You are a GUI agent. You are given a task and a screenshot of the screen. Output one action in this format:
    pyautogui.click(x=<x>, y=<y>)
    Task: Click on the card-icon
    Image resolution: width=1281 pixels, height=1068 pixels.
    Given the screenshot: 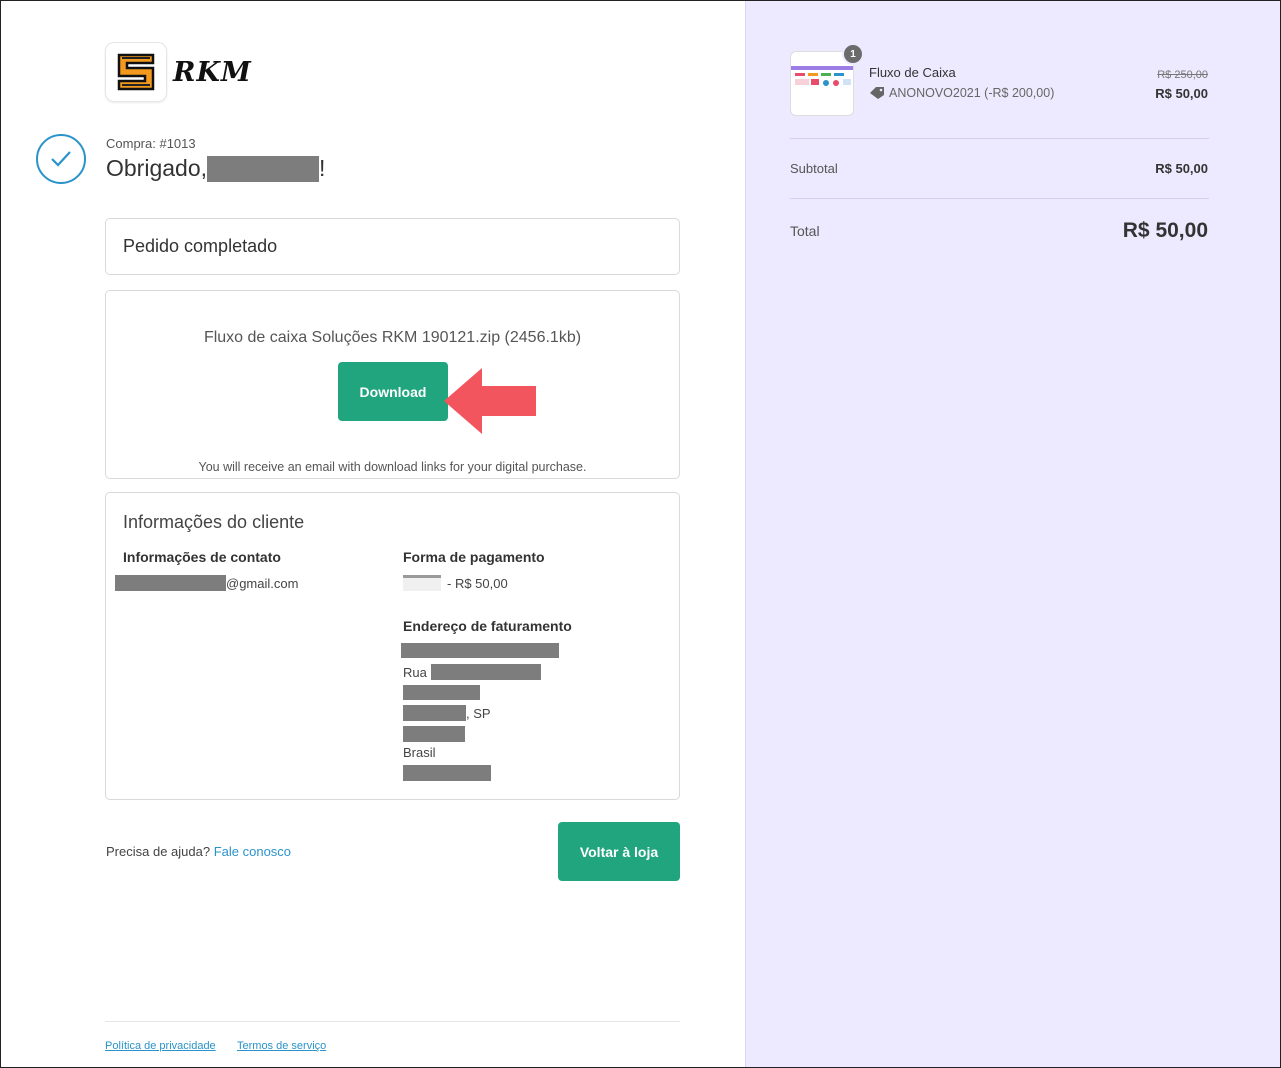 What is the action you would take?
    pyautogui.click(x=422, y=583)
    